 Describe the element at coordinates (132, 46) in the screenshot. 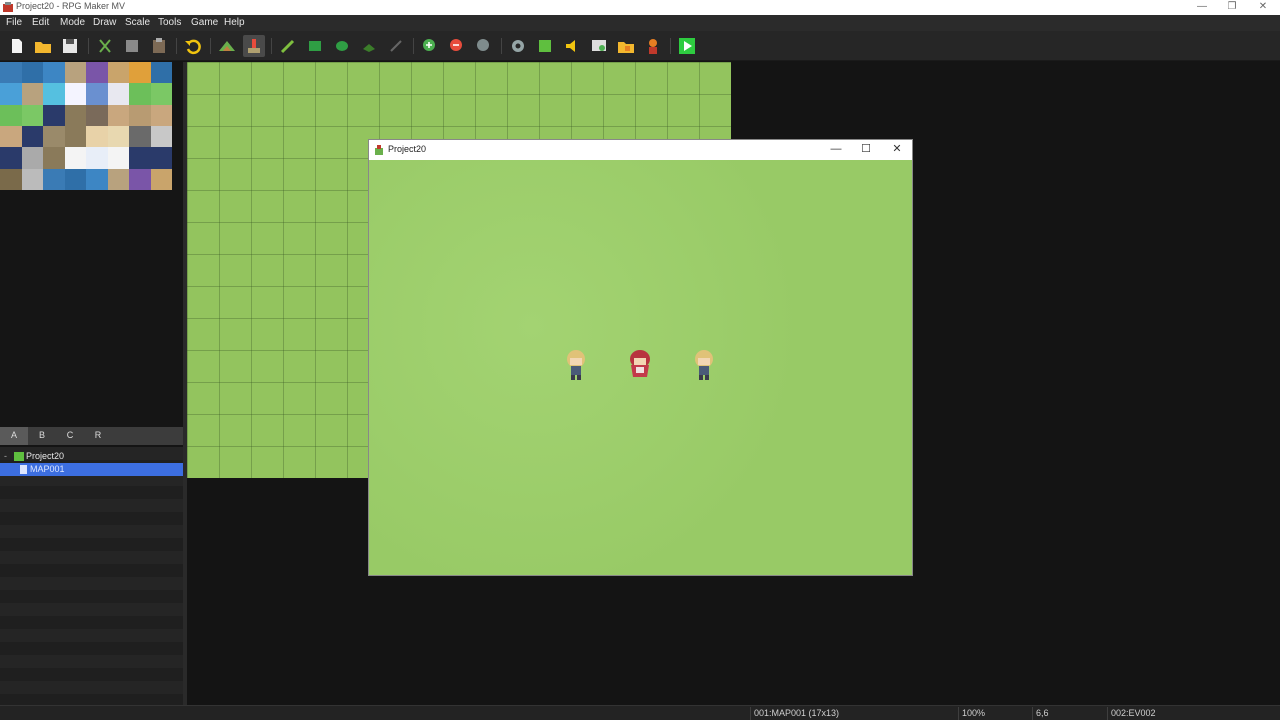

I see `copy-icon` at that location.